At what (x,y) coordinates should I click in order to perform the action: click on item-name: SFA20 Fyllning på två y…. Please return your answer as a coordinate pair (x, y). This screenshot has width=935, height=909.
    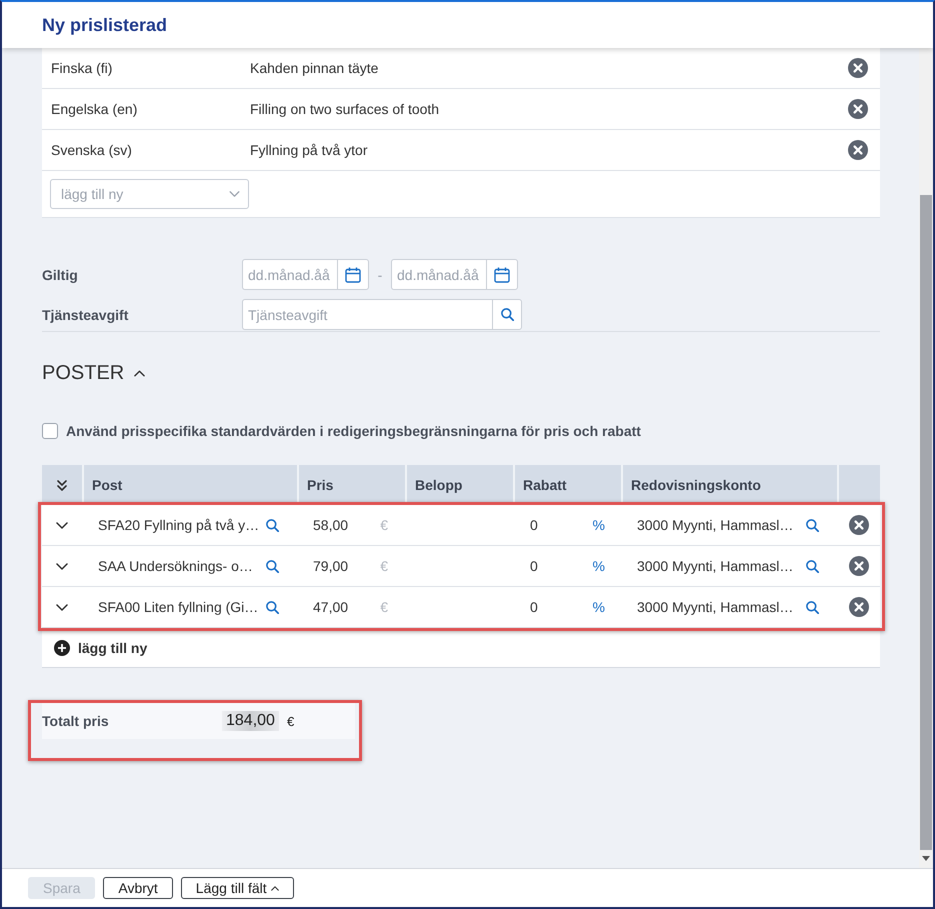
    Looking at the image, I should click on (179, 525).